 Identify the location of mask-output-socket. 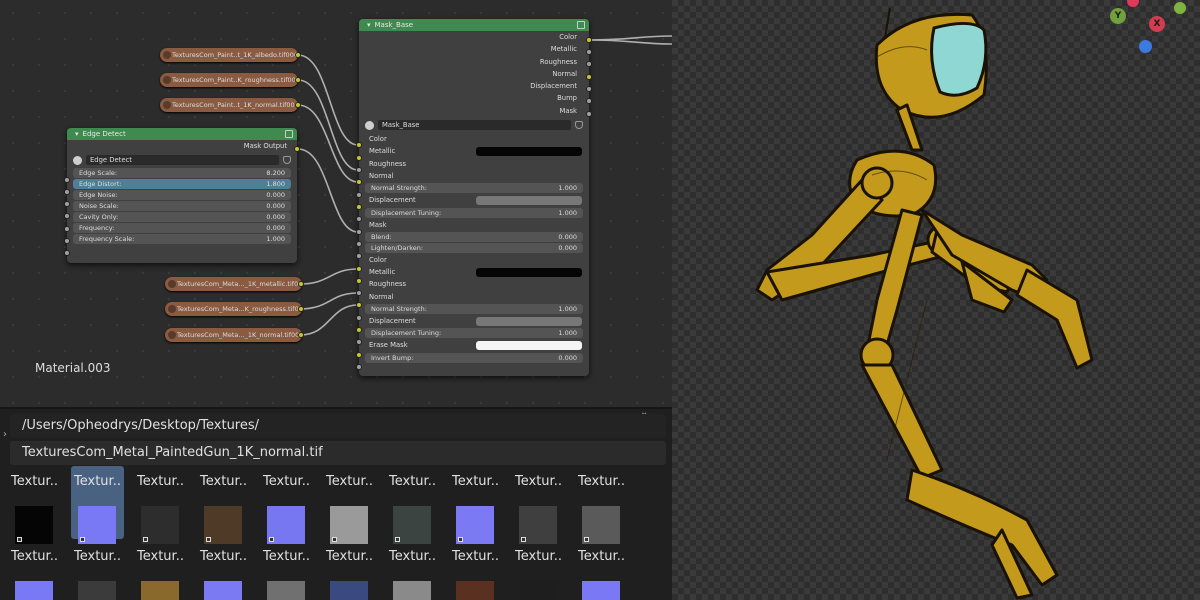
(297, 149).